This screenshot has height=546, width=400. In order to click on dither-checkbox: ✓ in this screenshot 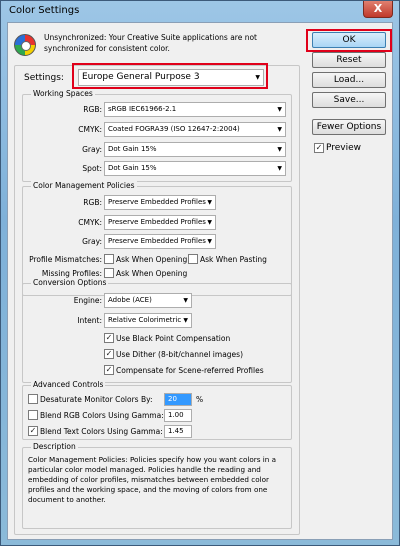, I will do `click(109, 354)`.